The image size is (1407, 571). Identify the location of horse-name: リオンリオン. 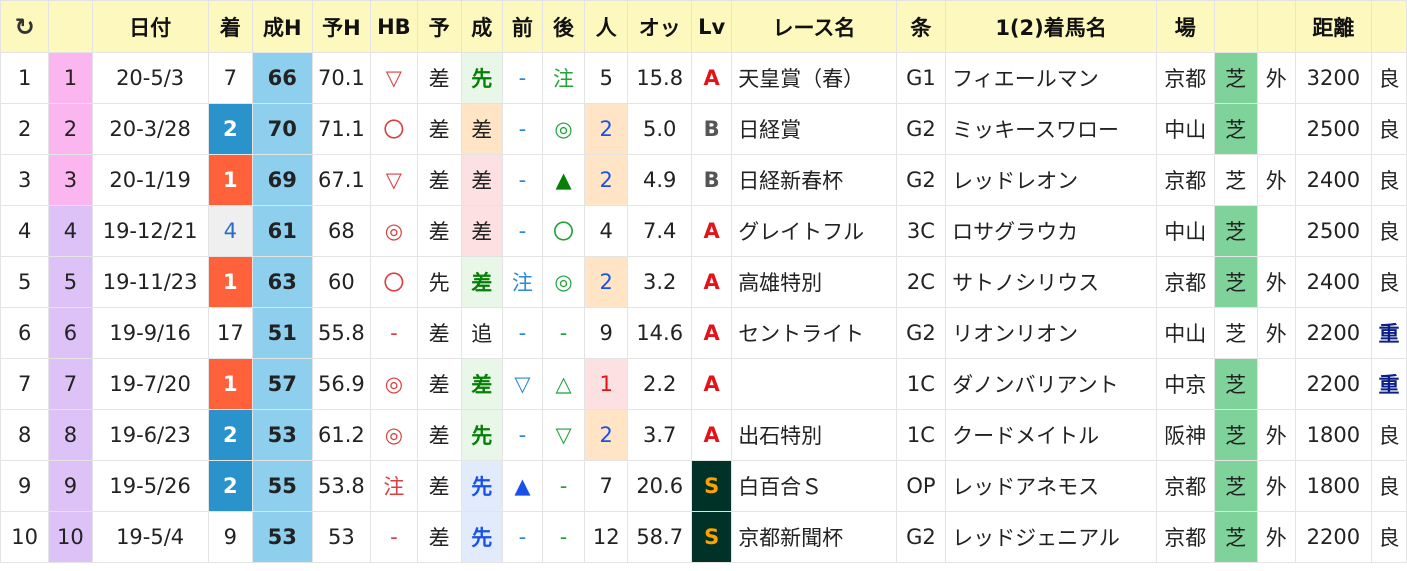
(1051, 333).